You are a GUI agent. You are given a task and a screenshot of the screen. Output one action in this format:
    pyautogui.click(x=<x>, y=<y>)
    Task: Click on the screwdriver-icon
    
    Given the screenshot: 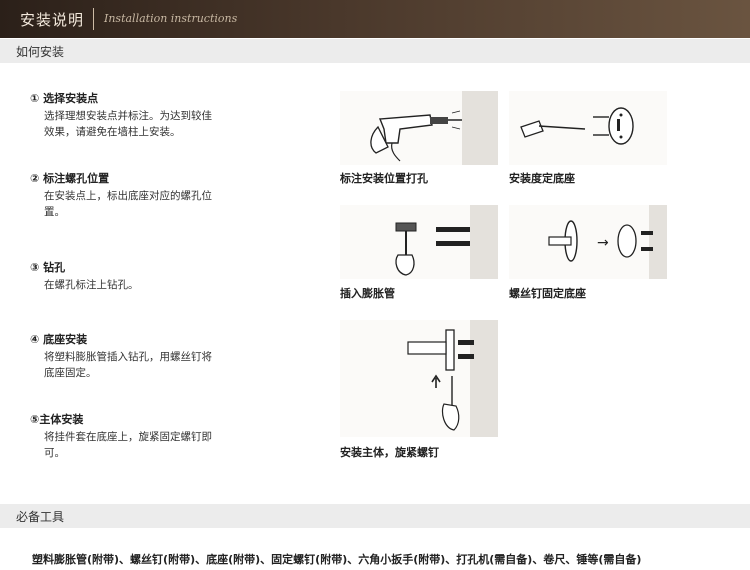 What is the action you would take?
    pyautogui.click(x=577, y=126)
    